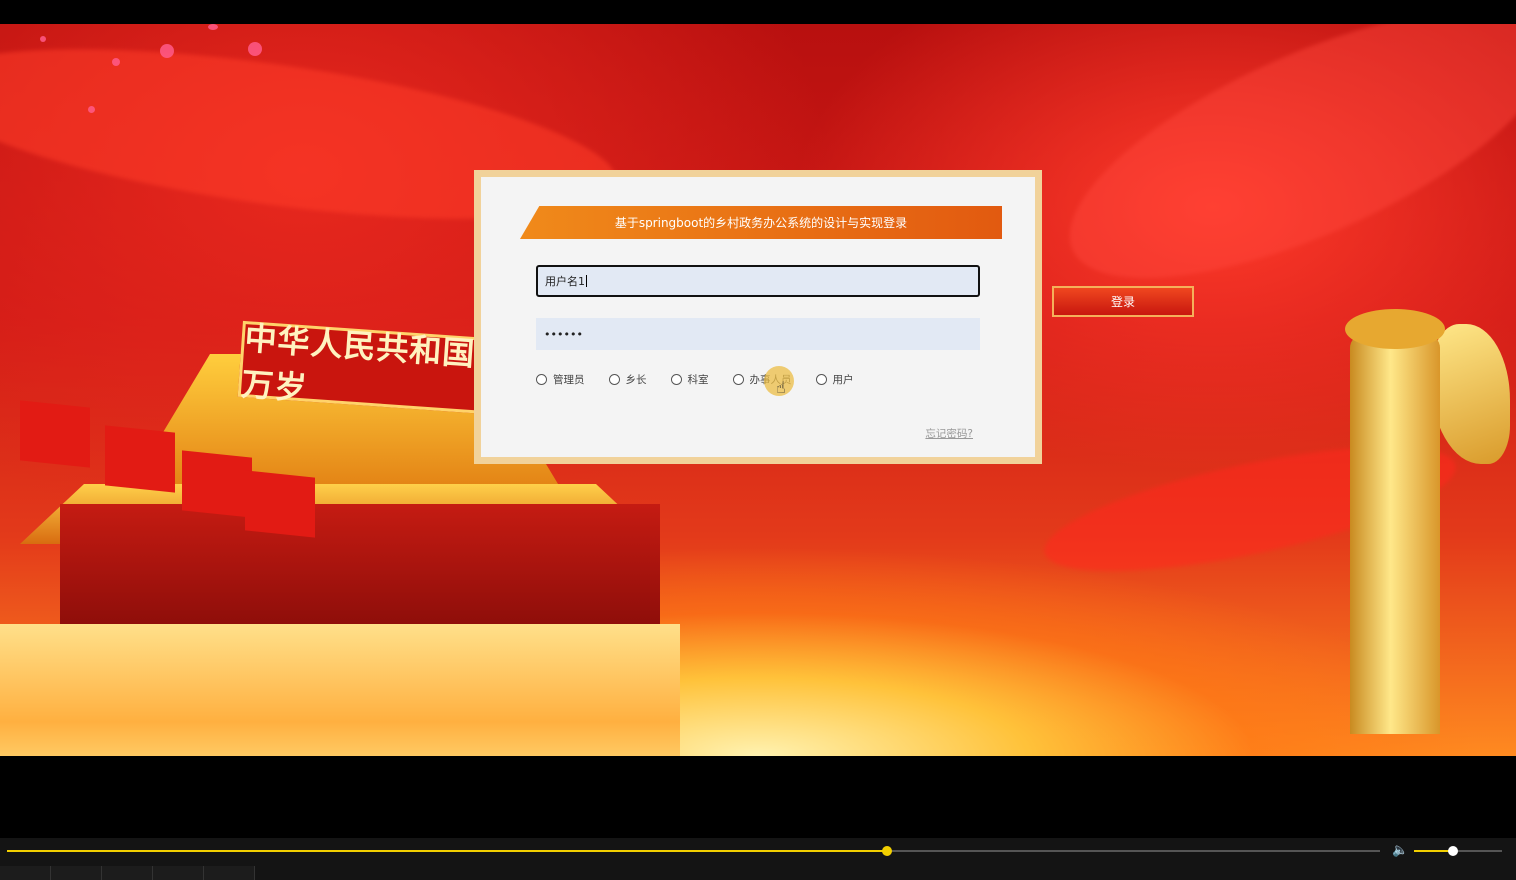 The image size is (1516, 880). I want to click on top-bar, so click(758, 12).